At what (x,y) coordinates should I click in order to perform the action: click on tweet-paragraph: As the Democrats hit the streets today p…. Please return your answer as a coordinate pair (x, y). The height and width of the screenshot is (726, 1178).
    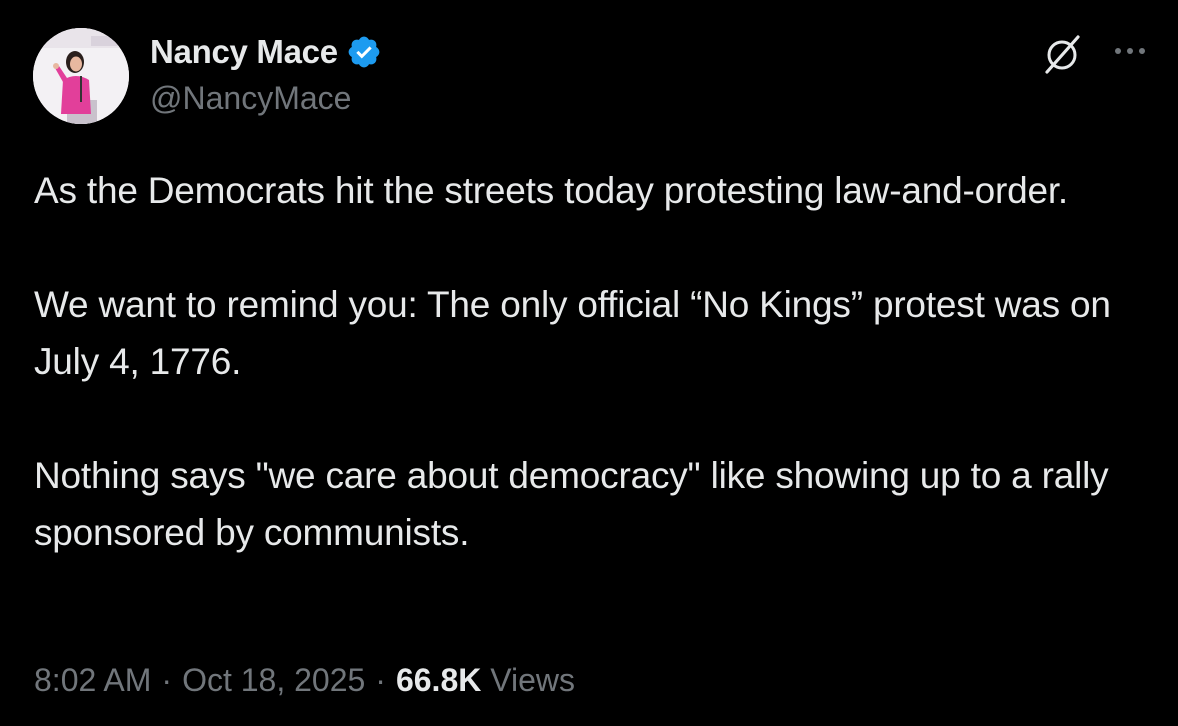
    Looking at the image, I should click on (551, 190).